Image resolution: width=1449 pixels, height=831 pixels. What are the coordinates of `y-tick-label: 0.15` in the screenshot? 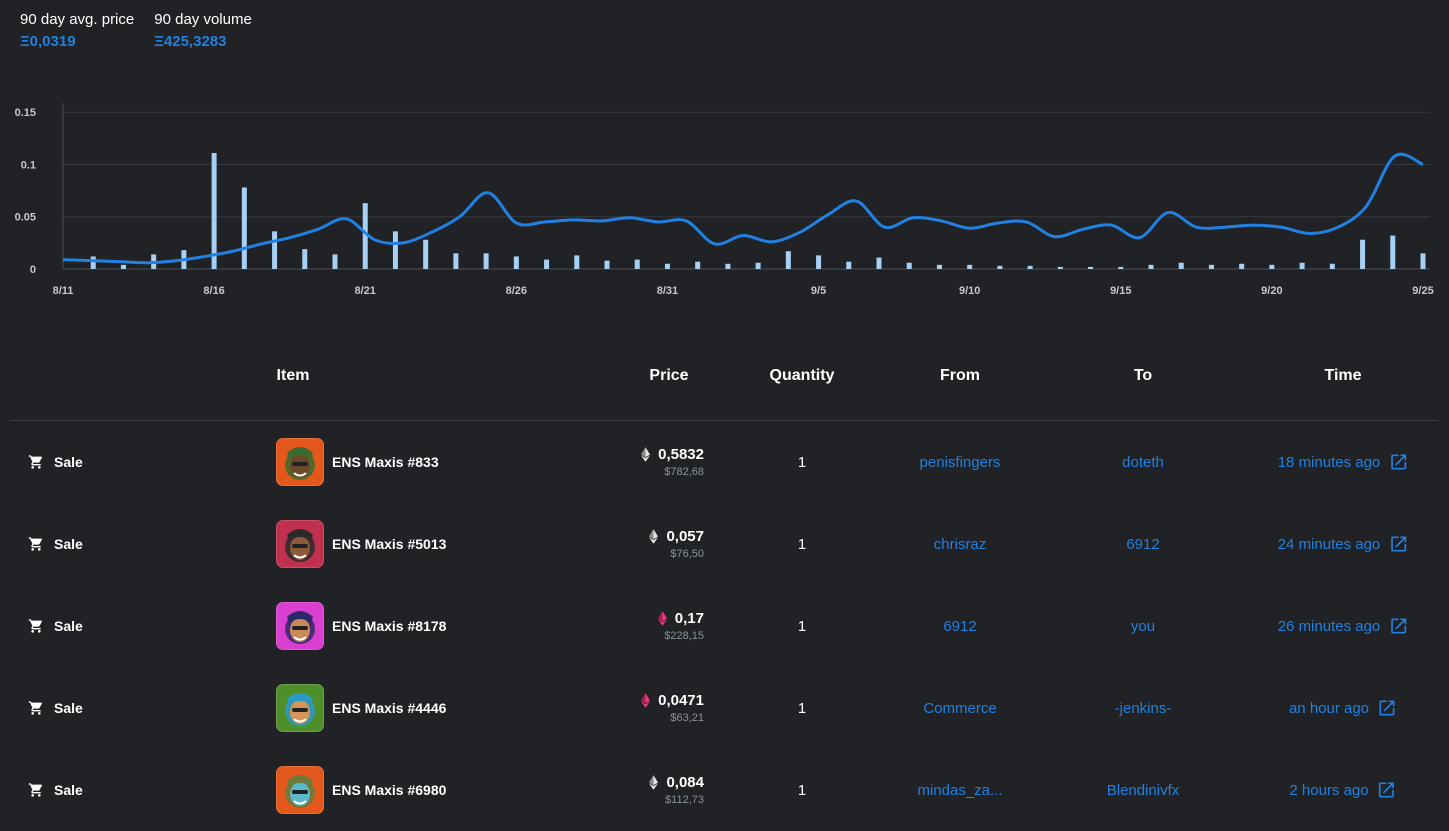 It's located at (25, 113).